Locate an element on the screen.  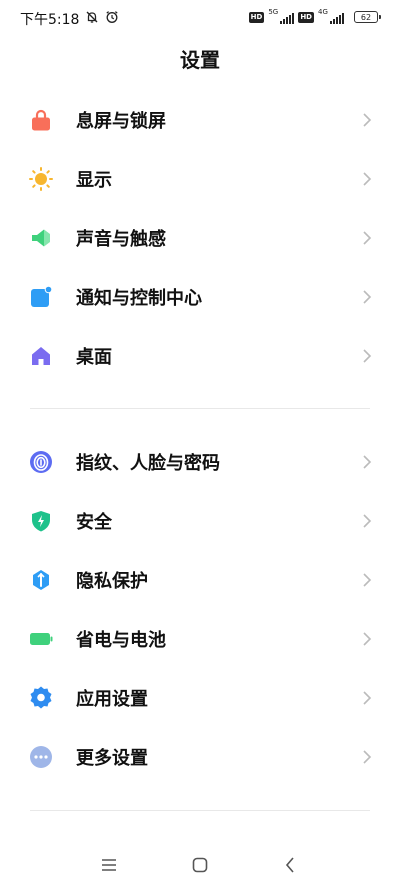
home-square-icon is located at coordinates (200, 865).